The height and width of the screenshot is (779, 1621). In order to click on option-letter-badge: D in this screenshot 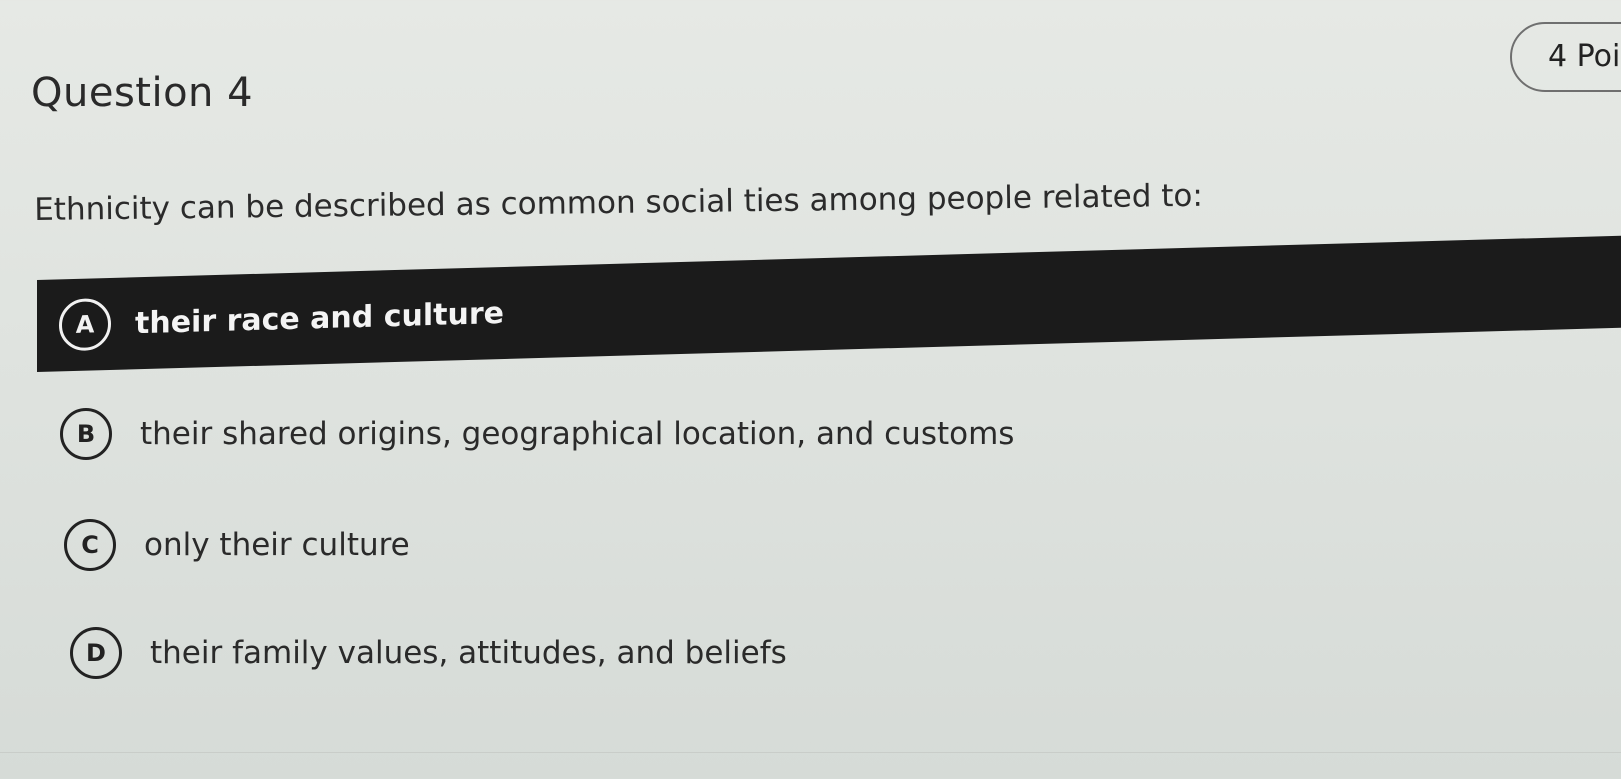, I will do `click(96, 653)`.